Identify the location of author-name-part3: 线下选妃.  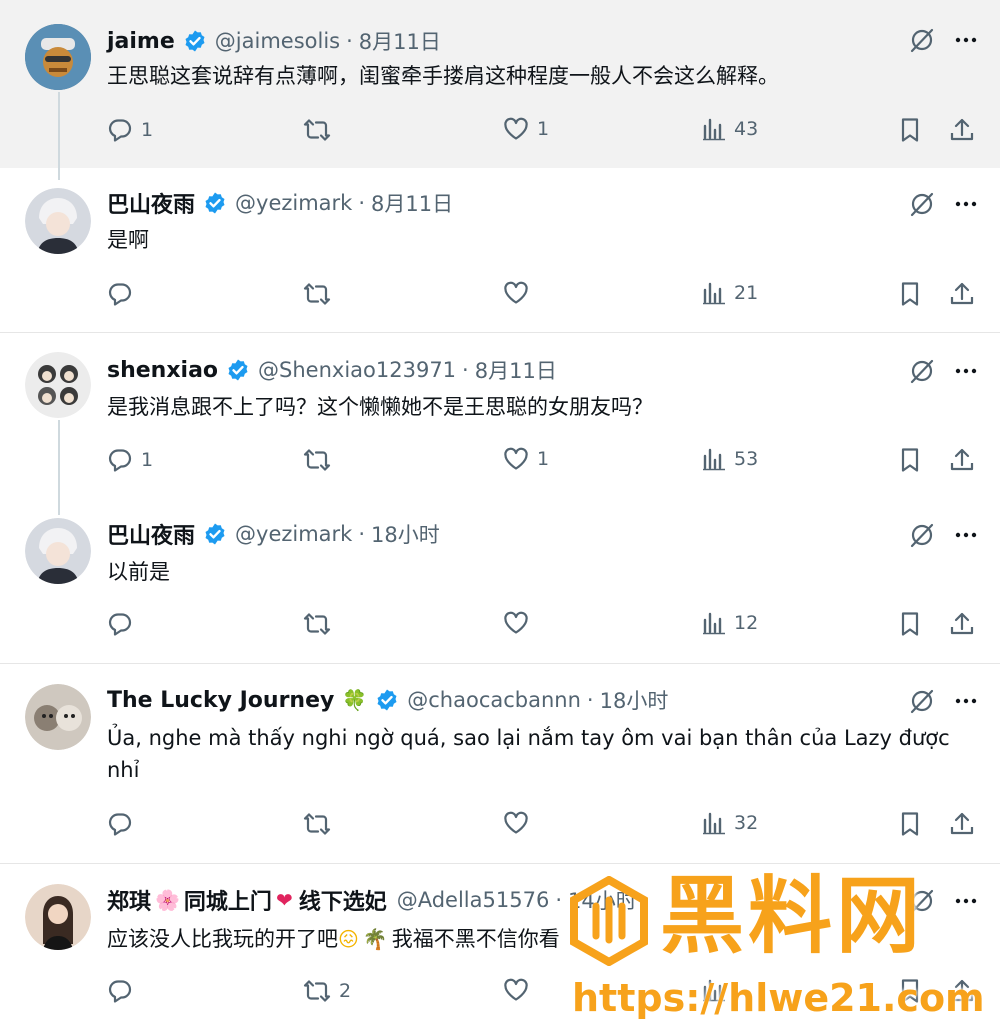
(343, 900).